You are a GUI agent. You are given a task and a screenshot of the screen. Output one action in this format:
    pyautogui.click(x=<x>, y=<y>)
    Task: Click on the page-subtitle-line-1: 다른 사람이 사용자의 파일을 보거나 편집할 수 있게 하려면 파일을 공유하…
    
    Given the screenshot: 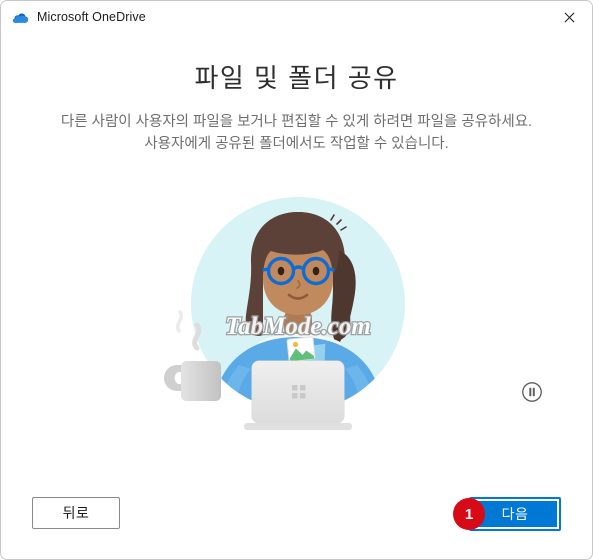 What is the action you would take?
    pyautogui.click(x=296, y=122)
    